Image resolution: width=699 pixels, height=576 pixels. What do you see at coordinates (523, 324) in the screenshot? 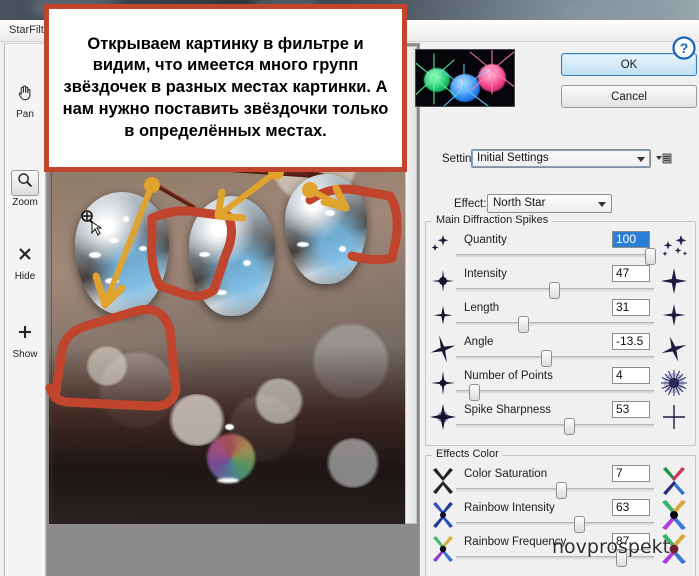
I see `slider-thumb-length` at bounding box center [523, 324].